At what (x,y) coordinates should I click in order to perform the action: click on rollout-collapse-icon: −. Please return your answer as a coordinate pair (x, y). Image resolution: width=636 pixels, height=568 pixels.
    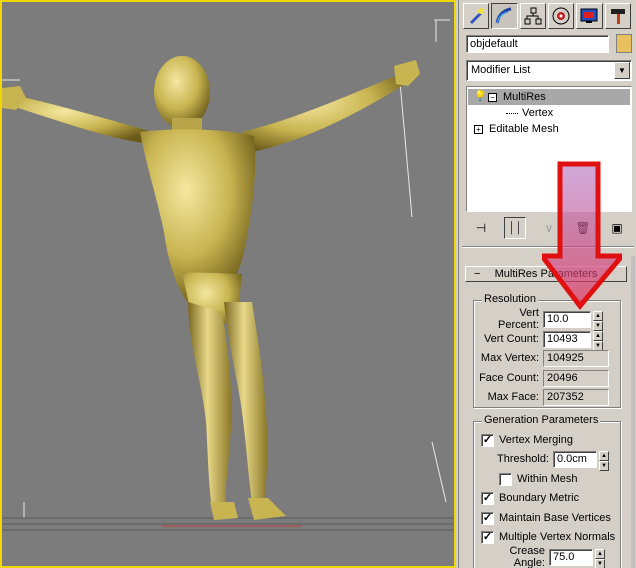
    Looking at the image, I should click on (477, 274).